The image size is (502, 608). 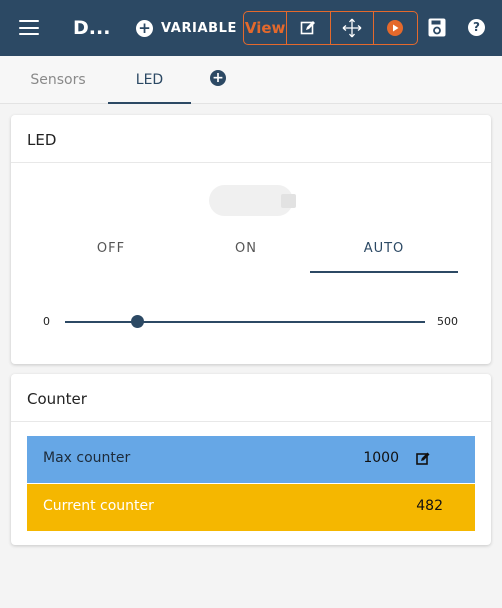 What do you see at coordinates (98, 506) in the screenshot?
I see `current-counter-label: Current counter` at bounding box center [98, 506].